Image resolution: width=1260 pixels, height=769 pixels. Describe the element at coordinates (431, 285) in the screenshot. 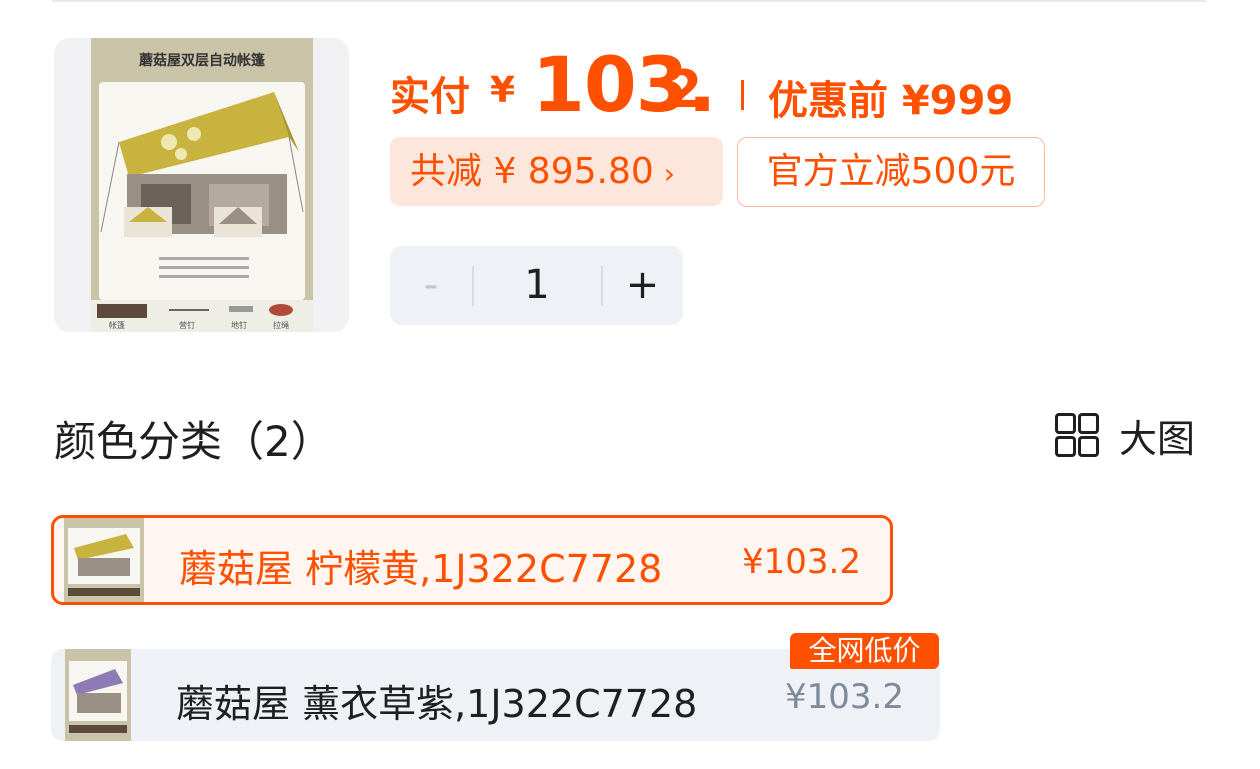

I see `decrease-button: -` at that location.